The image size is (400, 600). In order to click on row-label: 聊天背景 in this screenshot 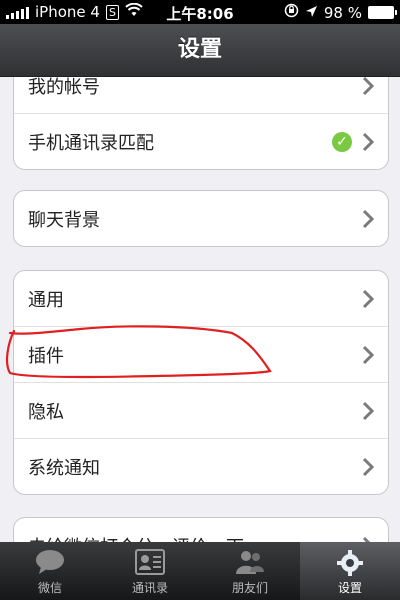, I will do `click(64, 220)`.